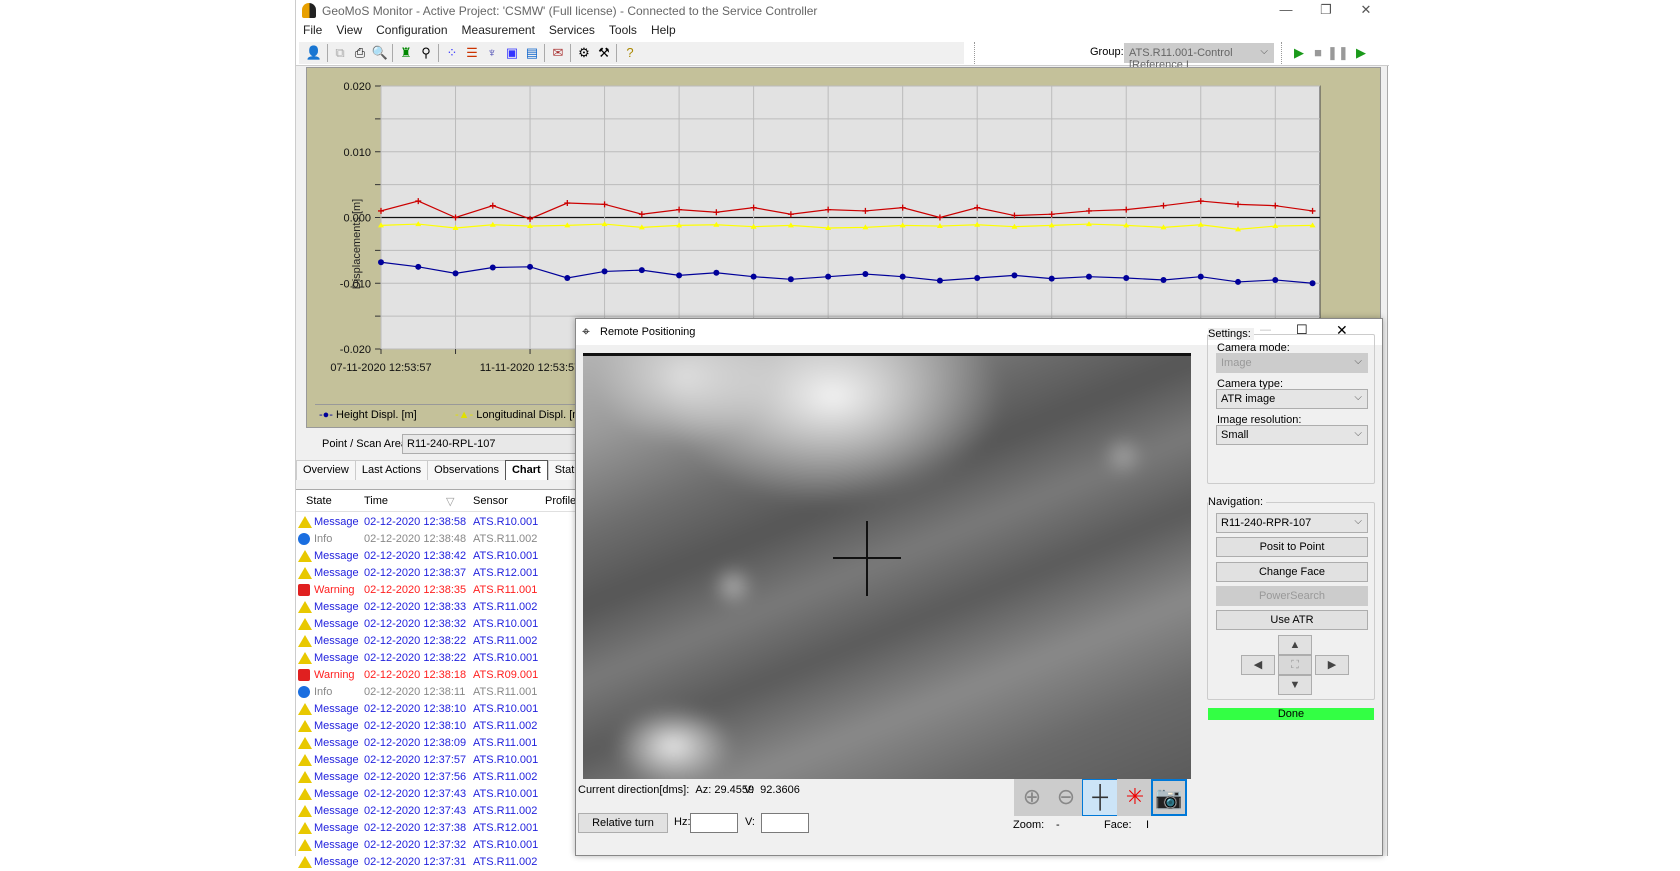 The image size is (1680, 871). I want to click on log-time: 02-12-2020 12:38:35, so click(415, 590).